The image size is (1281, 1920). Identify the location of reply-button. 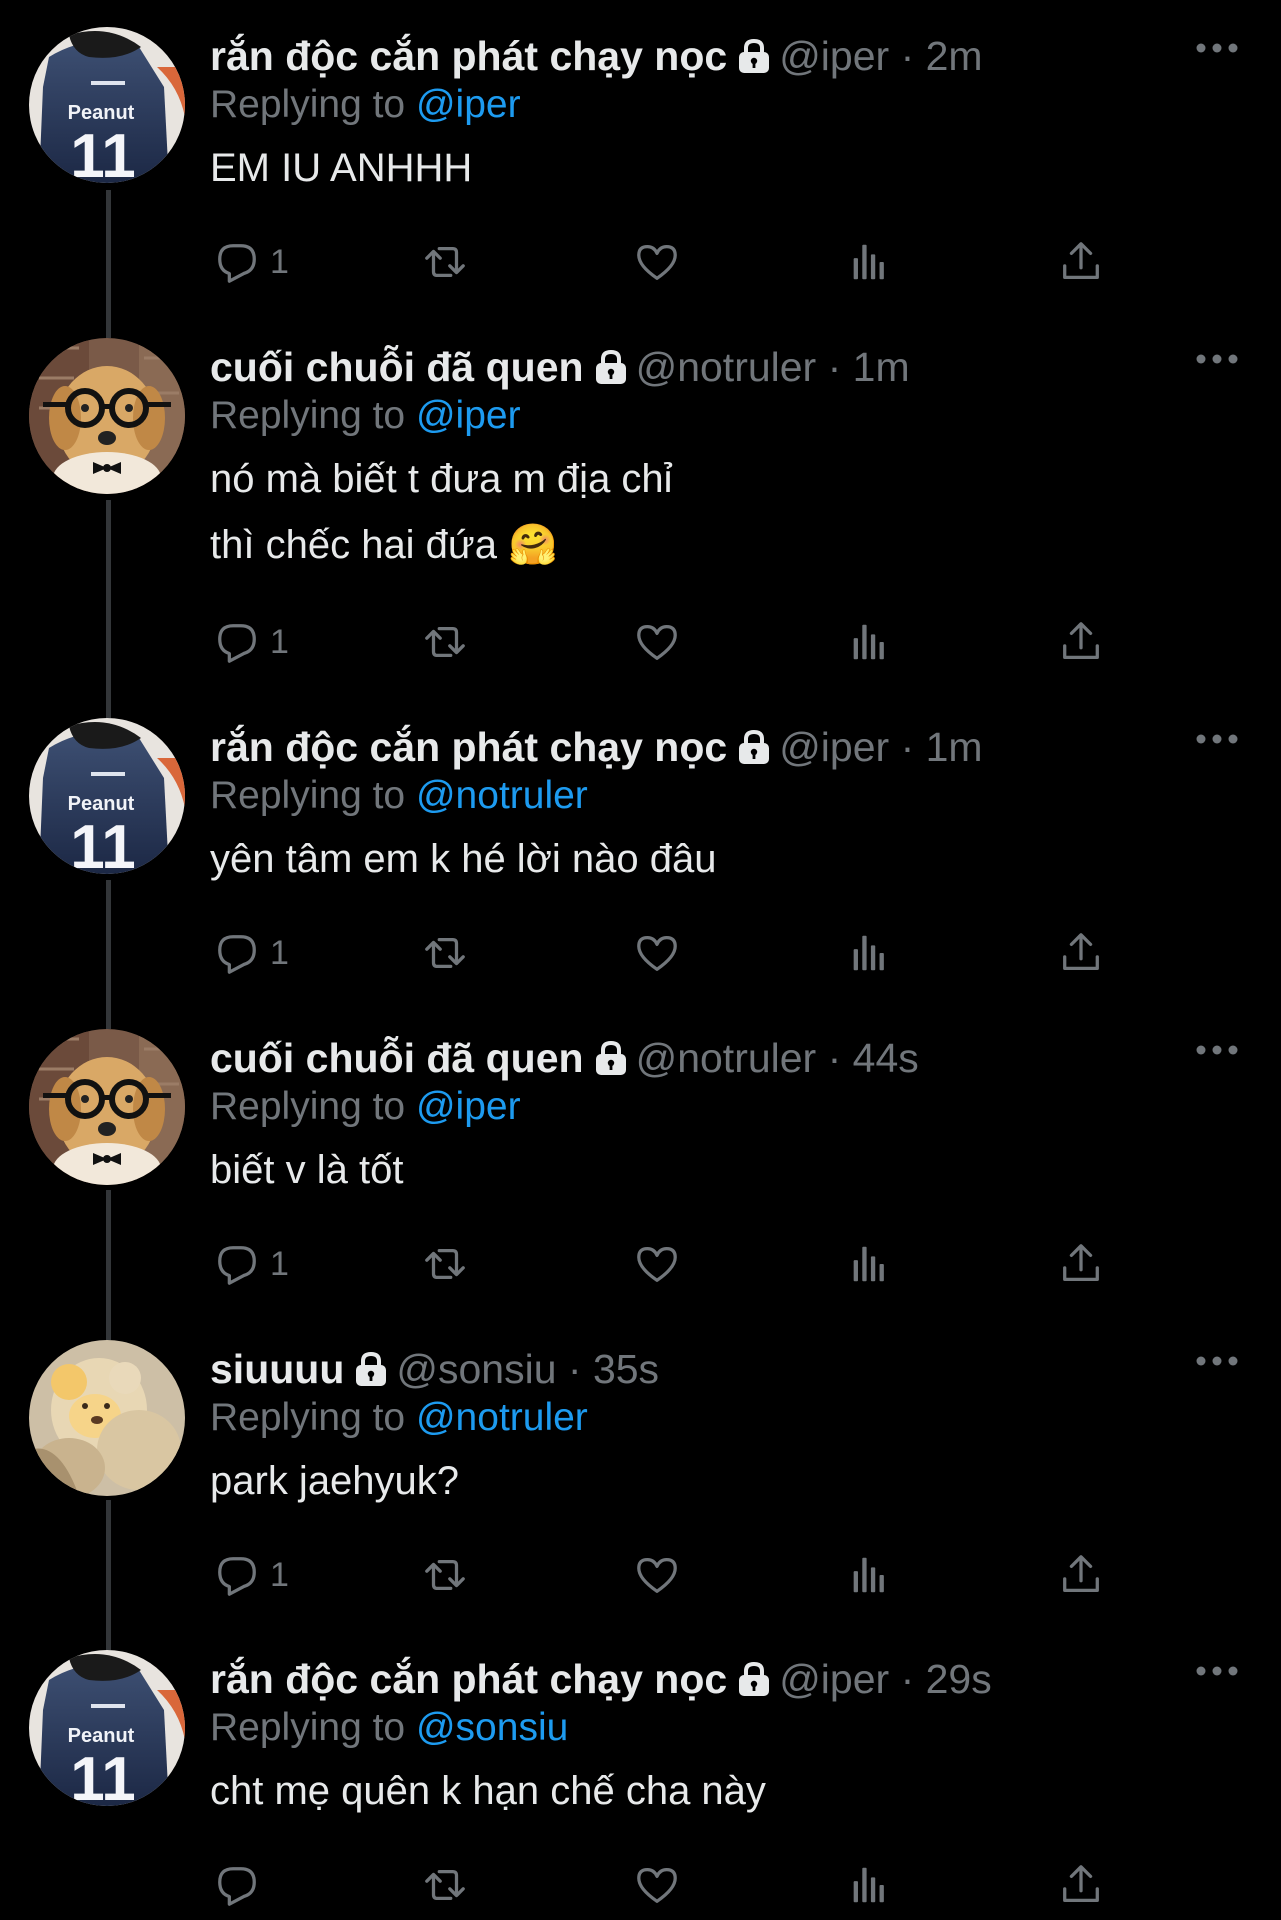
(242, 1885).